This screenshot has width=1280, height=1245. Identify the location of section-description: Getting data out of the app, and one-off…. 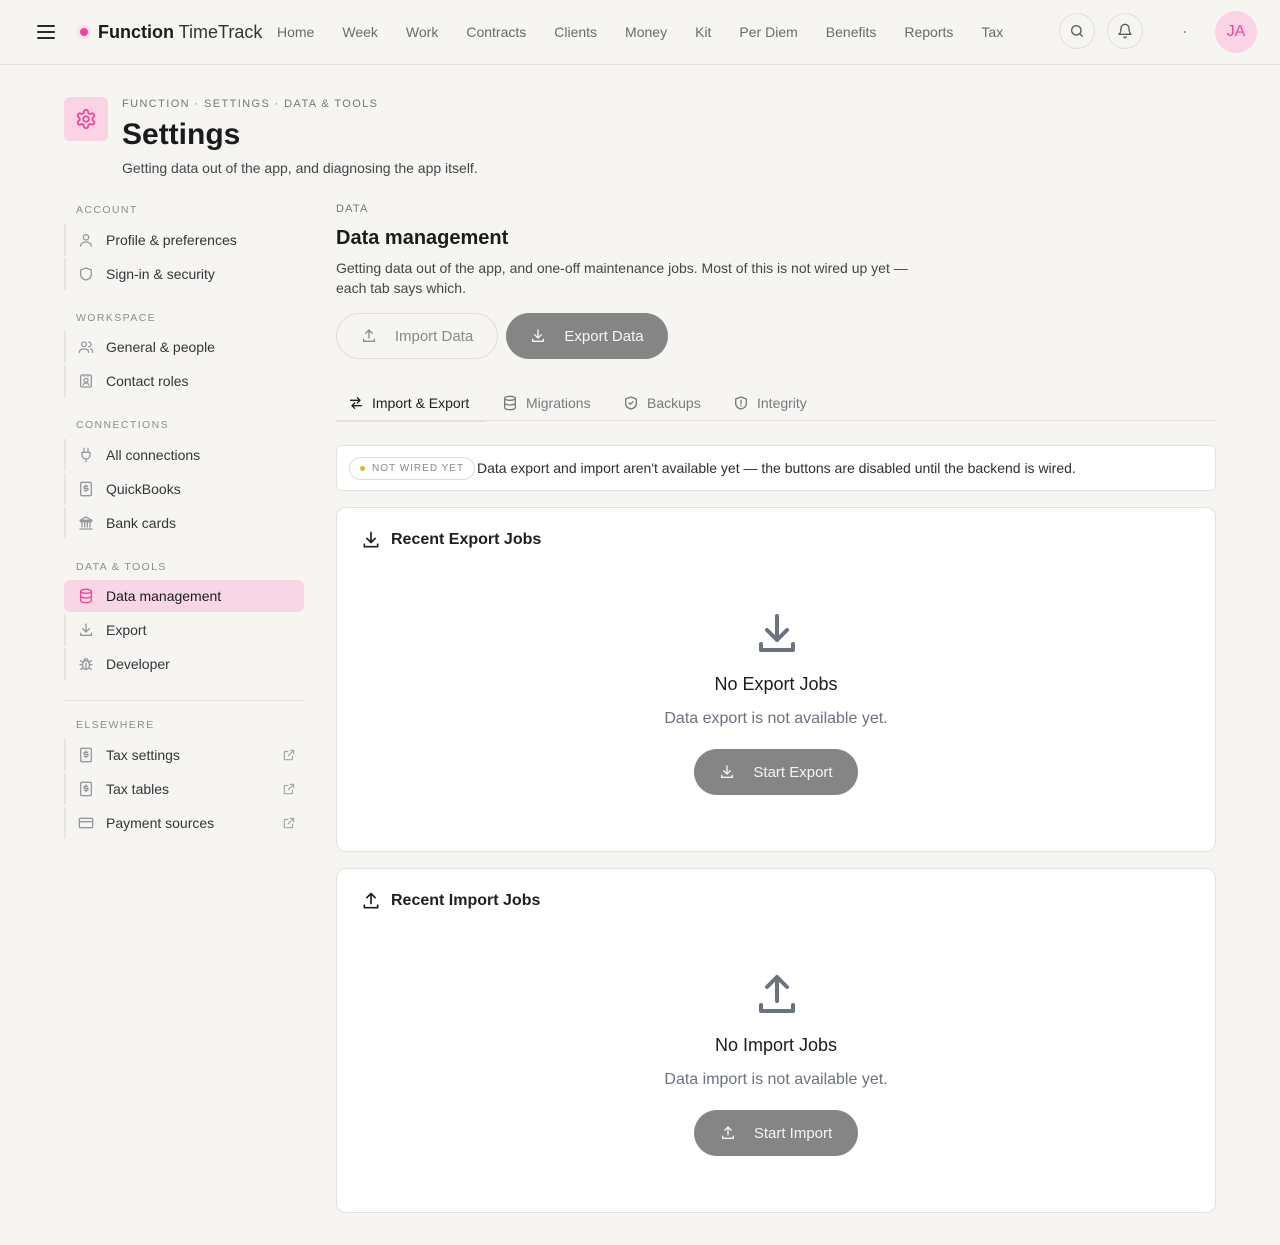
(622, 278).